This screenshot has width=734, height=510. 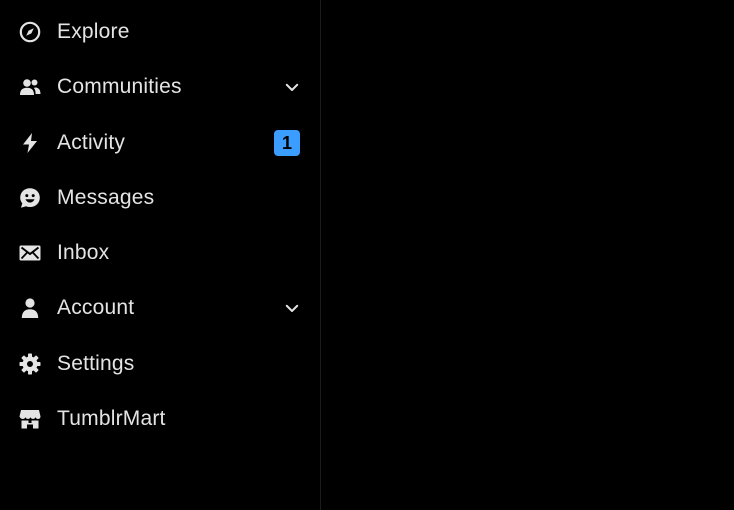 I want to click on sidebar-item-label: TumblrMart, so click(x=111, y=418).